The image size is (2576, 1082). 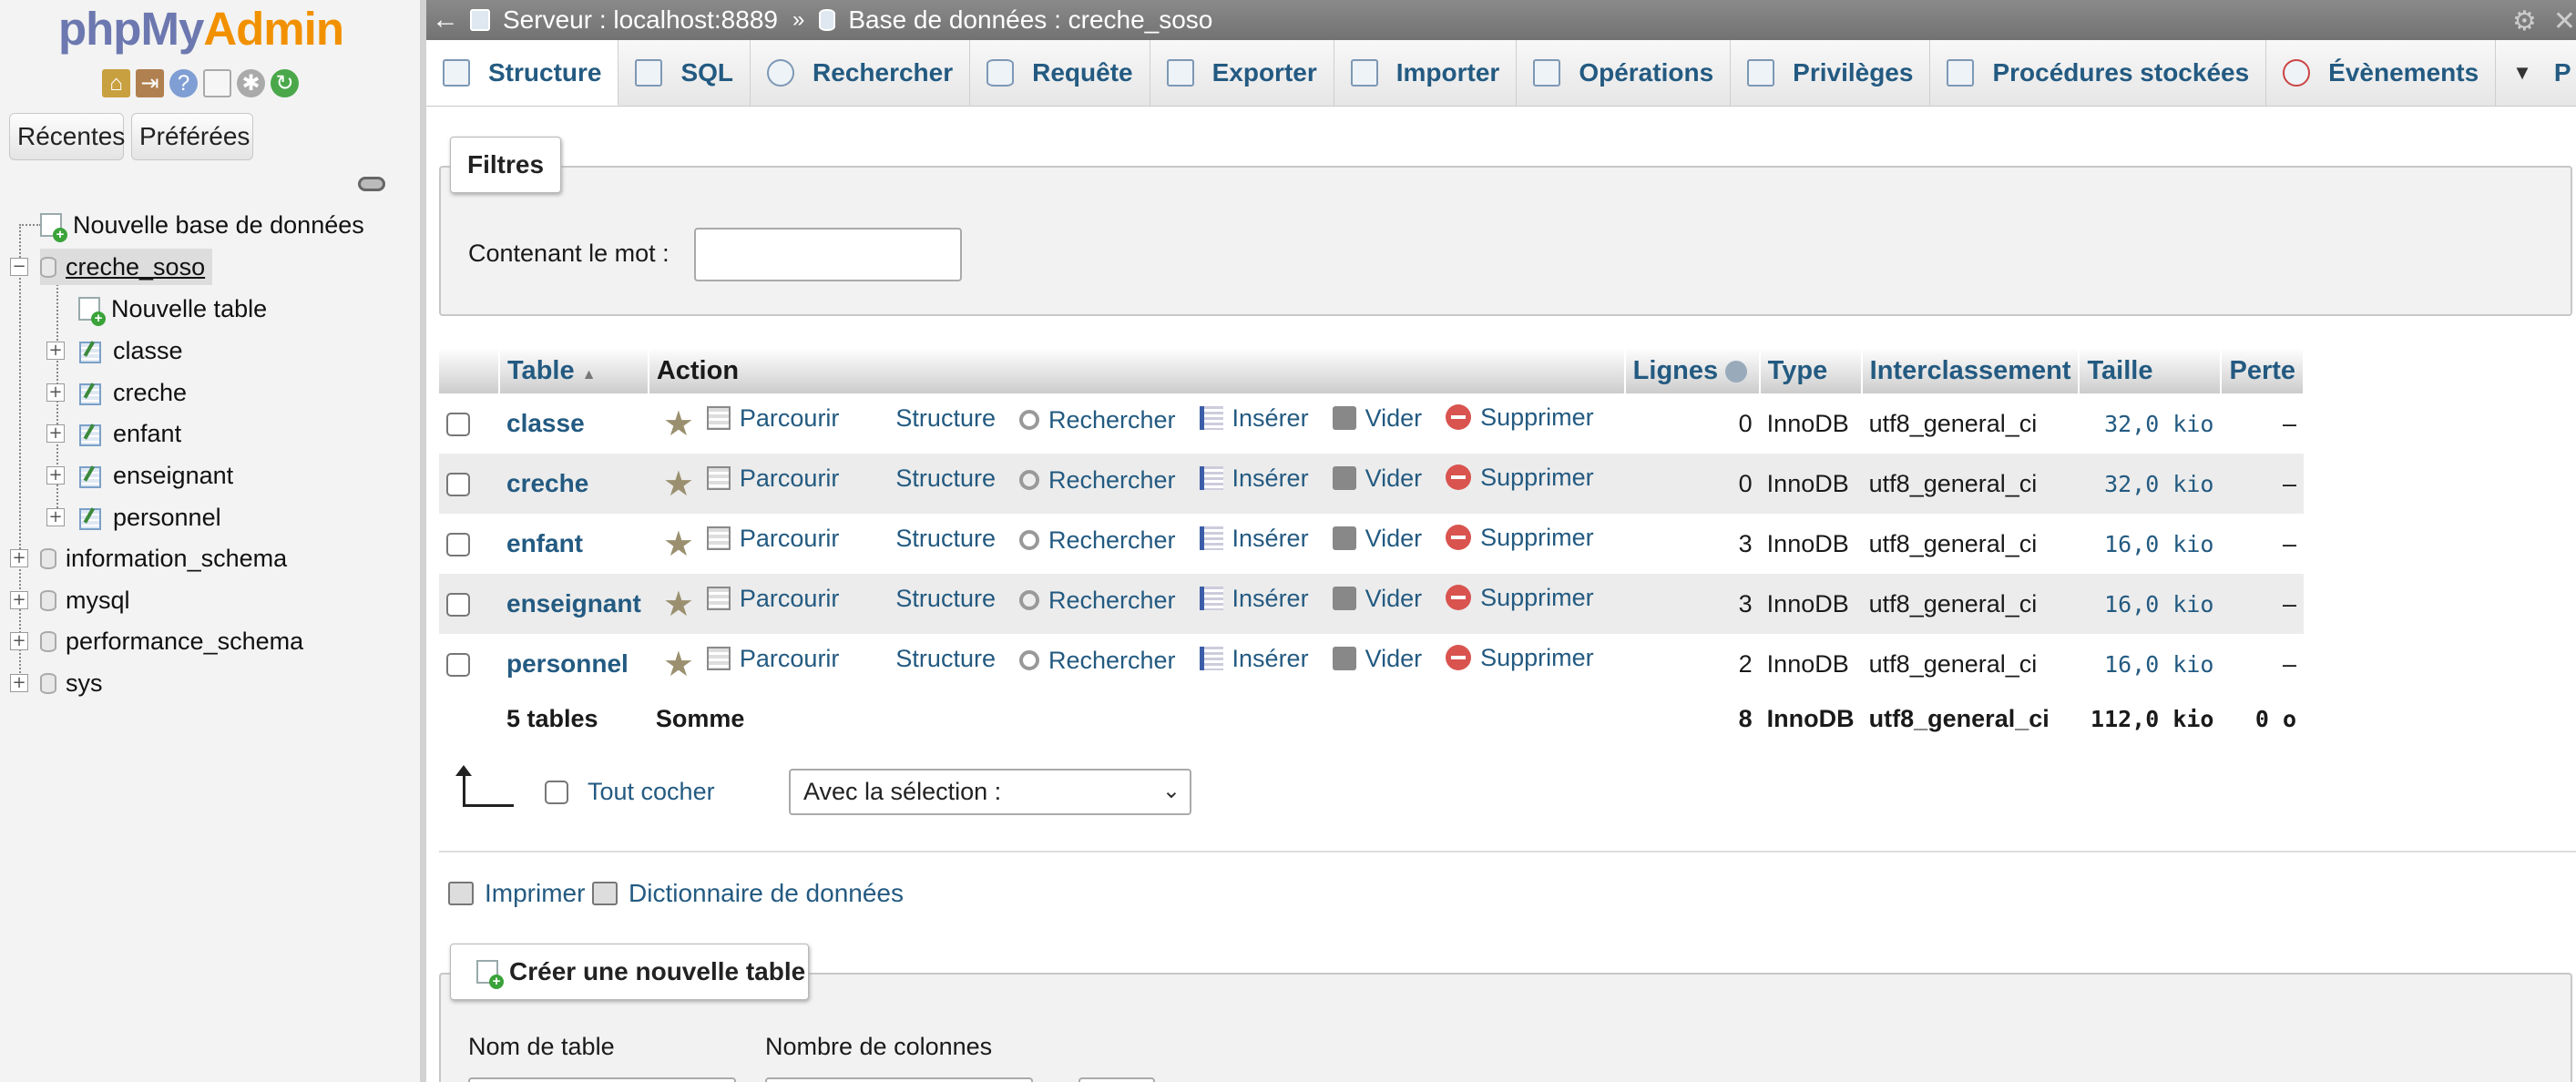 What do you see at coordinates (684, 73) in the screenshot?
I see `tab-sql: SQL` at bounding box center [684, 73].